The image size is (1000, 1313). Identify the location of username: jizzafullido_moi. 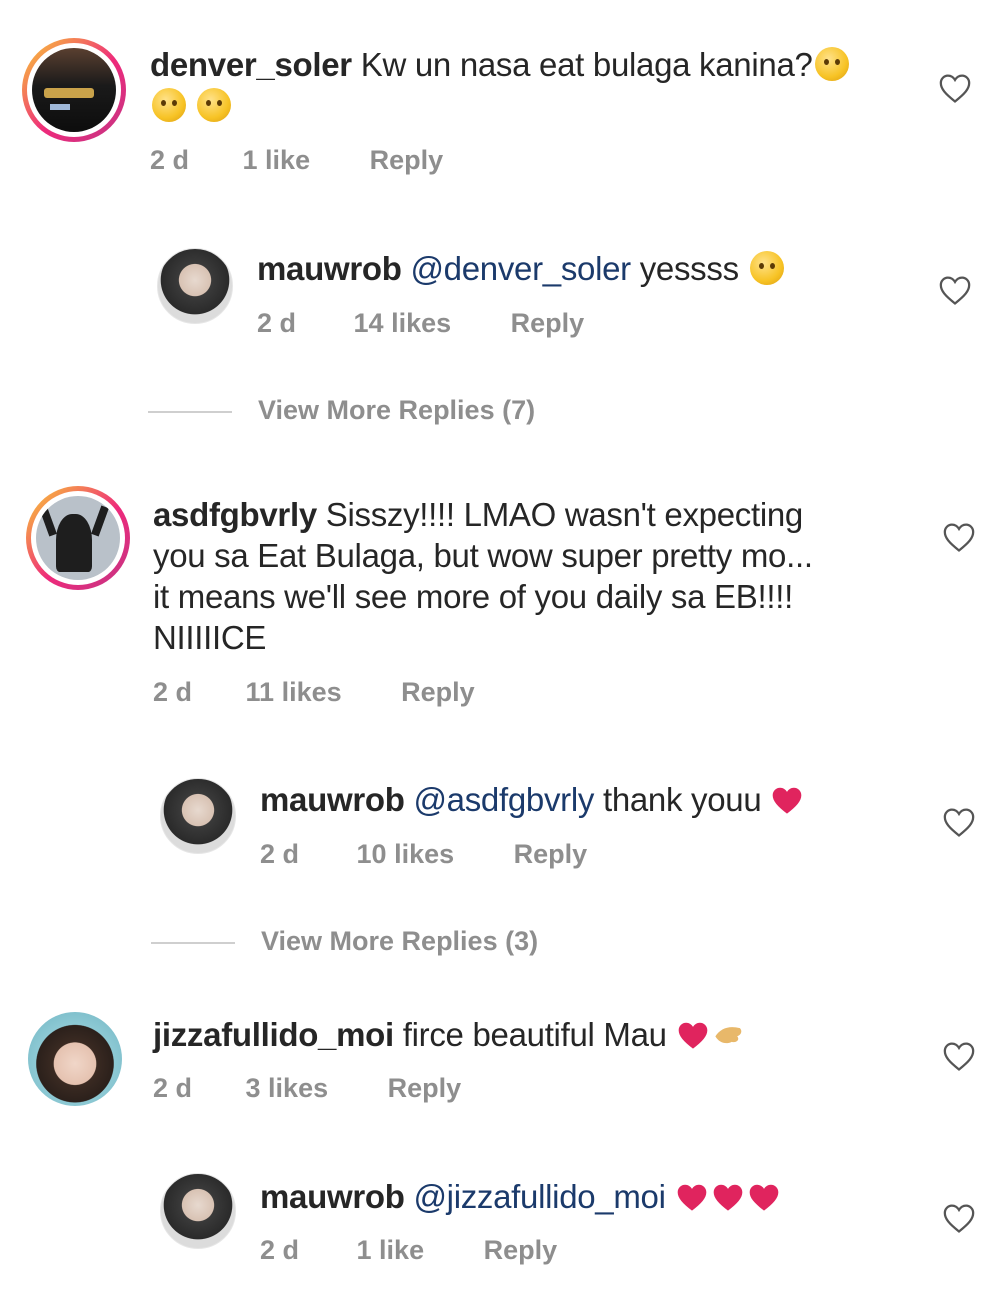
(273, 1034).